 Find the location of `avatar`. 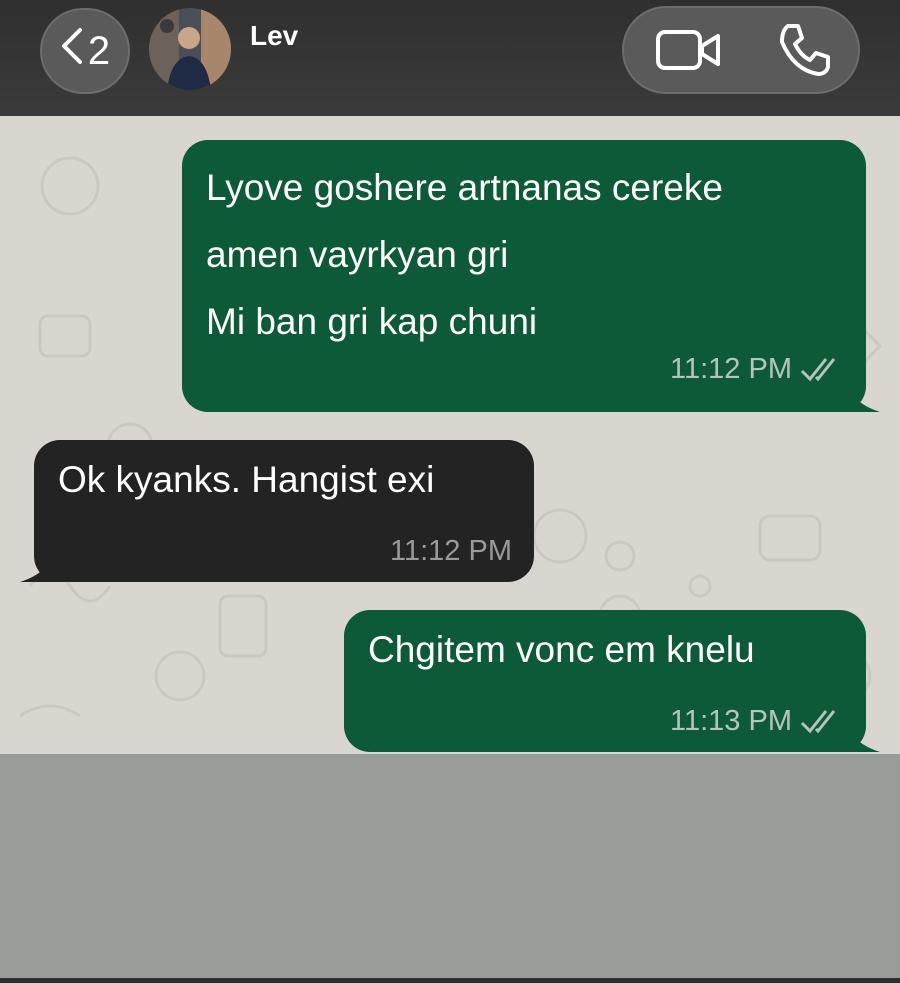

avatar is located at coordinates (190, 49).